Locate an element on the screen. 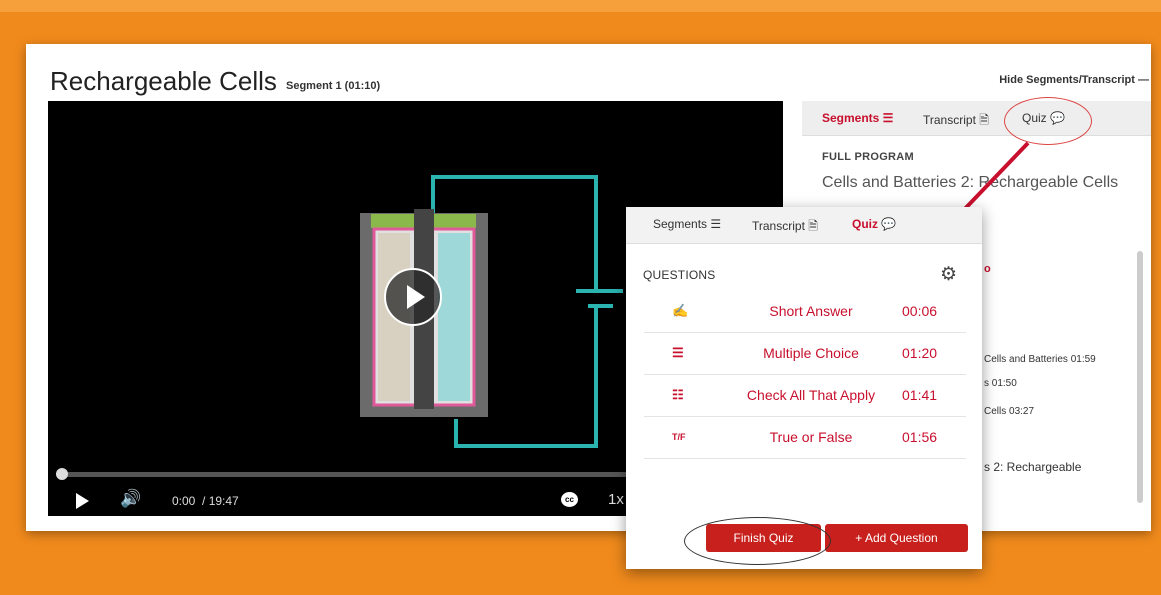 The height and width of the screenshot is (595, 1161). finish-quiz-highlight-ellipse is located at coordinates (757, 541).